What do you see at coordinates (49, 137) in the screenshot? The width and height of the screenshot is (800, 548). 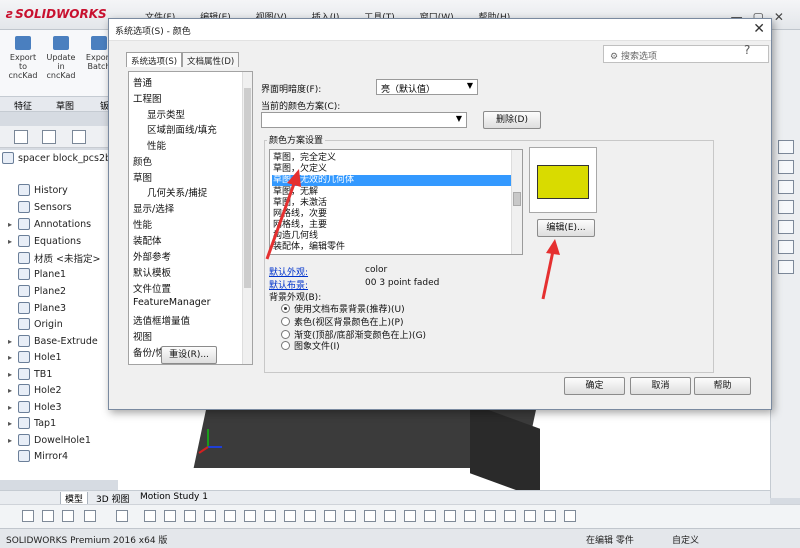 I see `property-icon` at bounding box center [49, 137].